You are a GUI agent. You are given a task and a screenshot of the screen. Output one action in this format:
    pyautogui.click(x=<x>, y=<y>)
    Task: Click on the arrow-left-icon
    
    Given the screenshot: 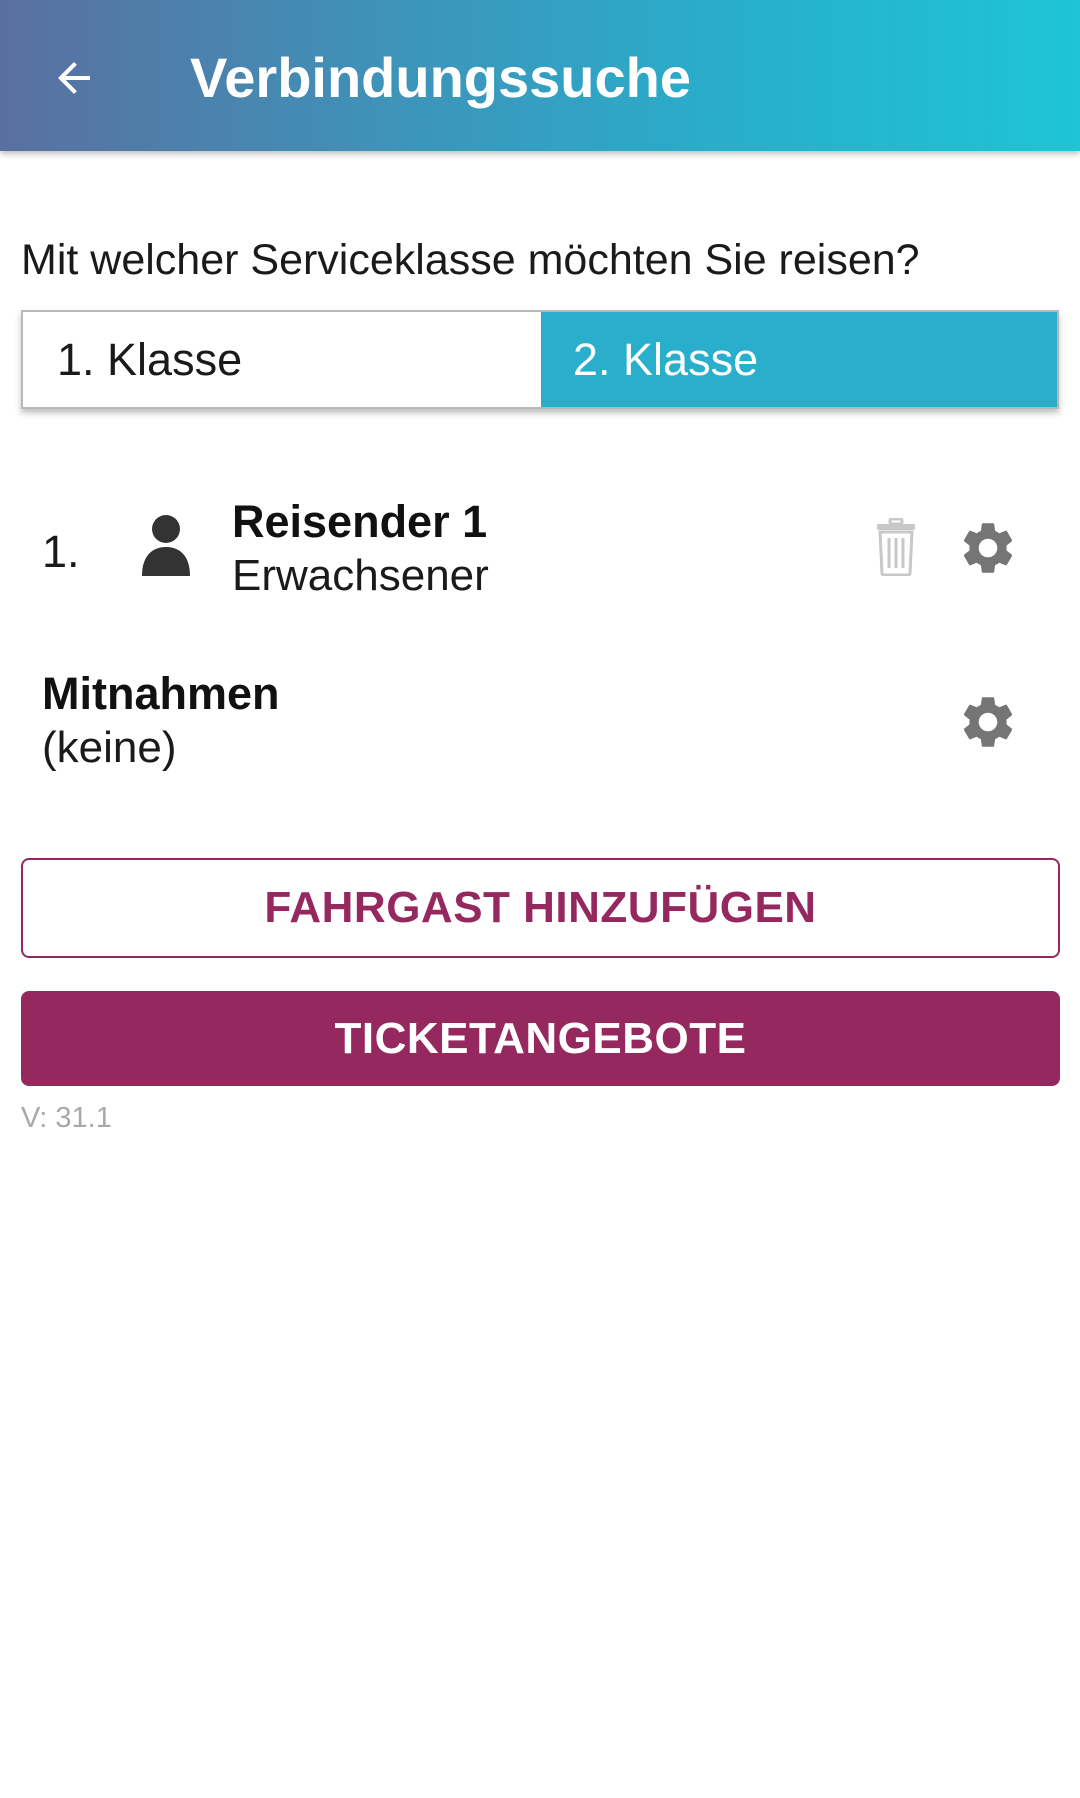 What is the action you would take?
    pyautogui.click(x=74, y=78)
    